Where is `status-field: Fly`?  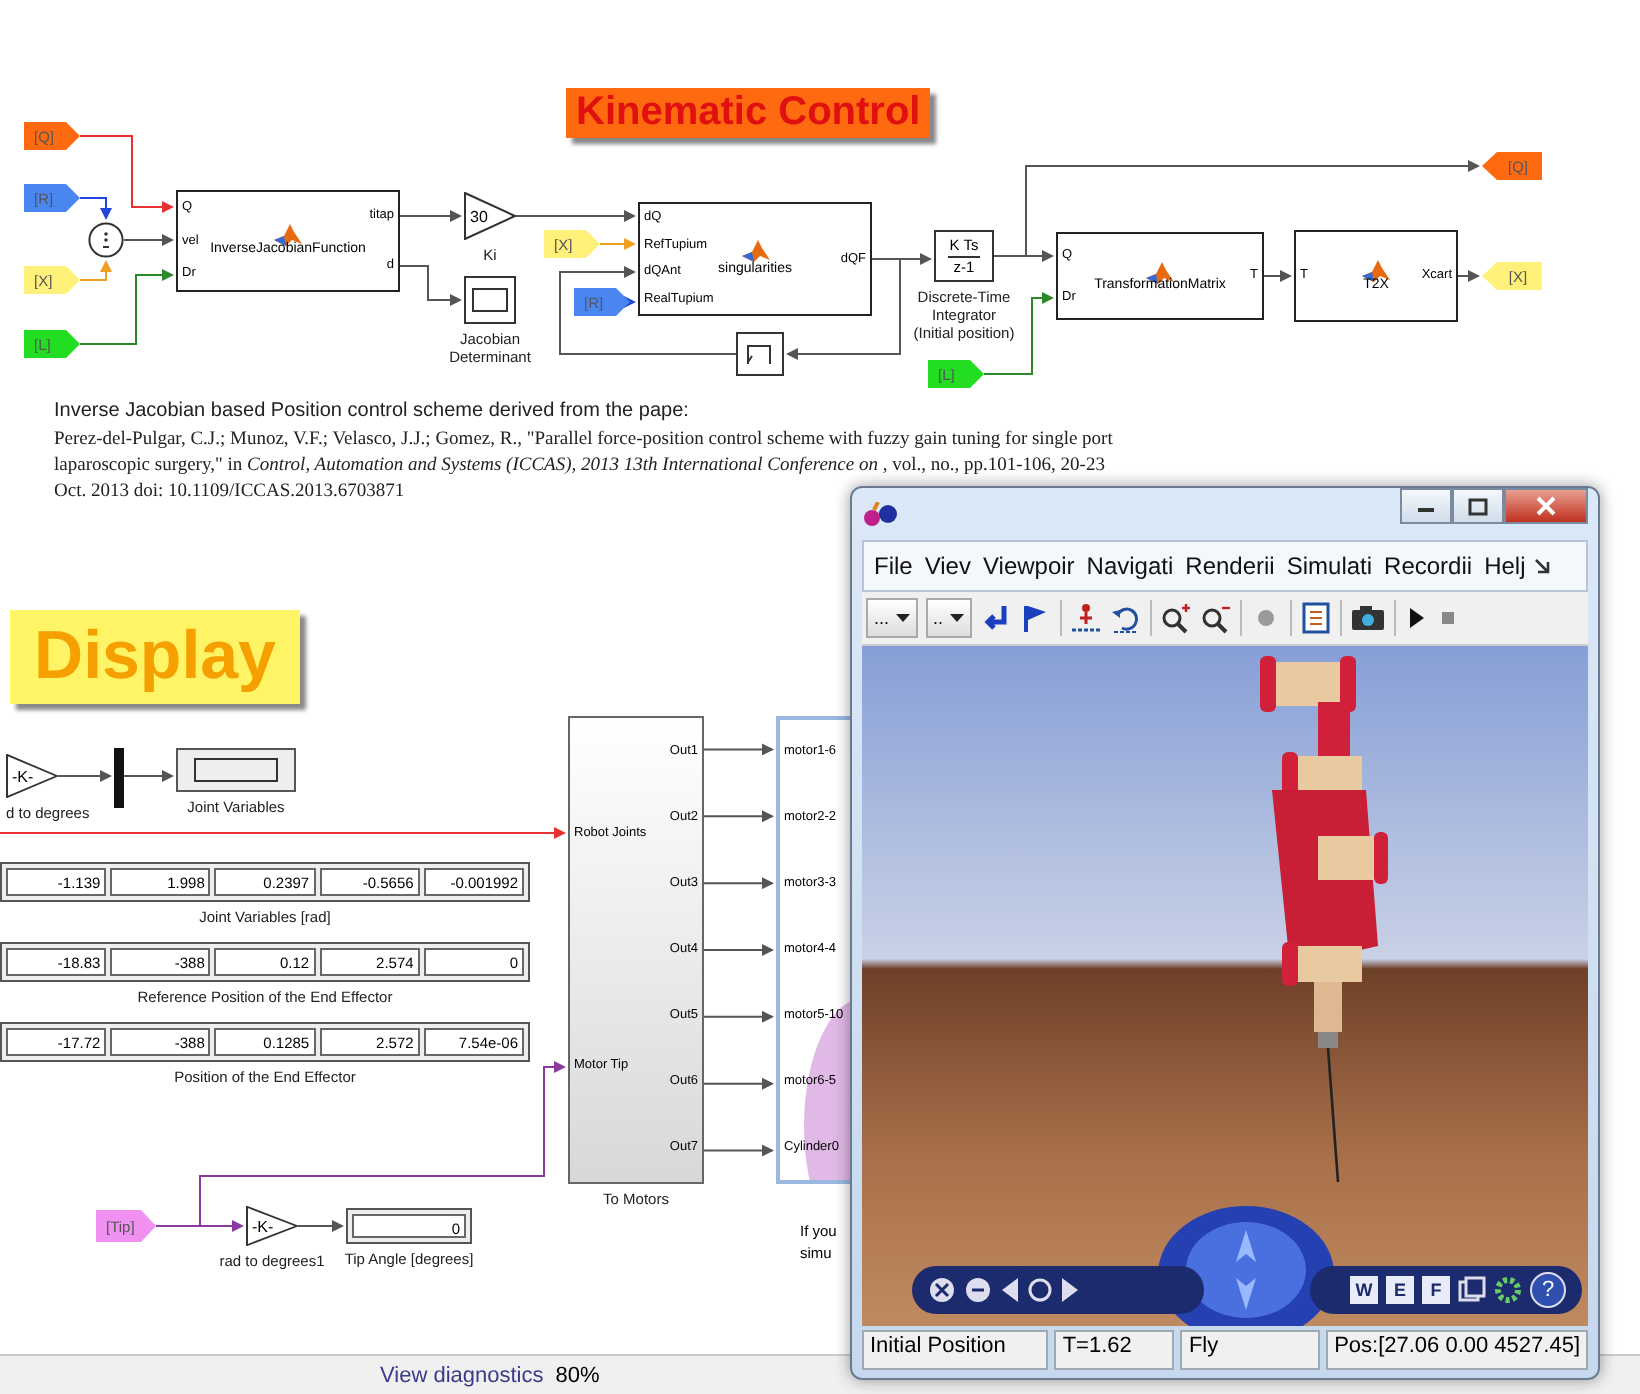
status-field: Fly is located at coordinates (1250, 1350).